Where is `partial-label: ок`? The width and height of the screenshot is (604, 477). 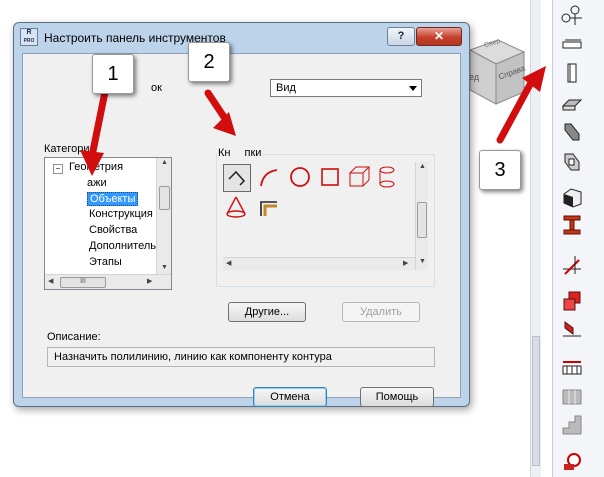
partial-label: ок is located at coordinates (156, 88).